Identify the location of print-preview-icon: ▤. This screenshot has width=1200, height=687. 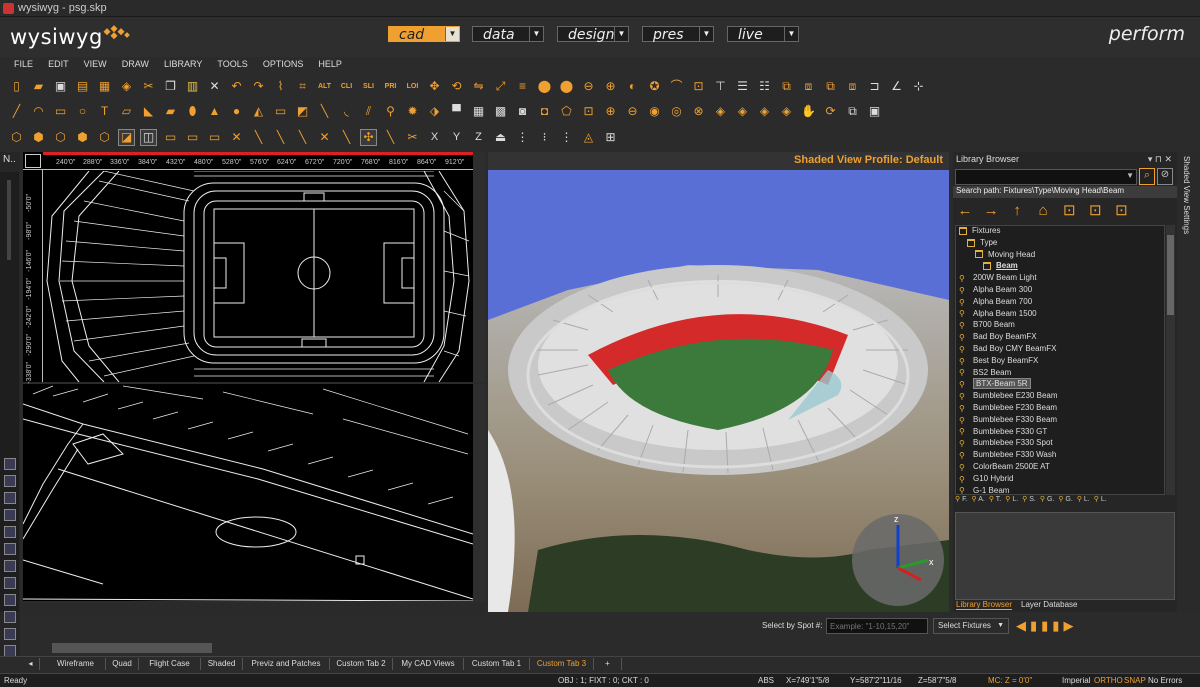
(82, 86).